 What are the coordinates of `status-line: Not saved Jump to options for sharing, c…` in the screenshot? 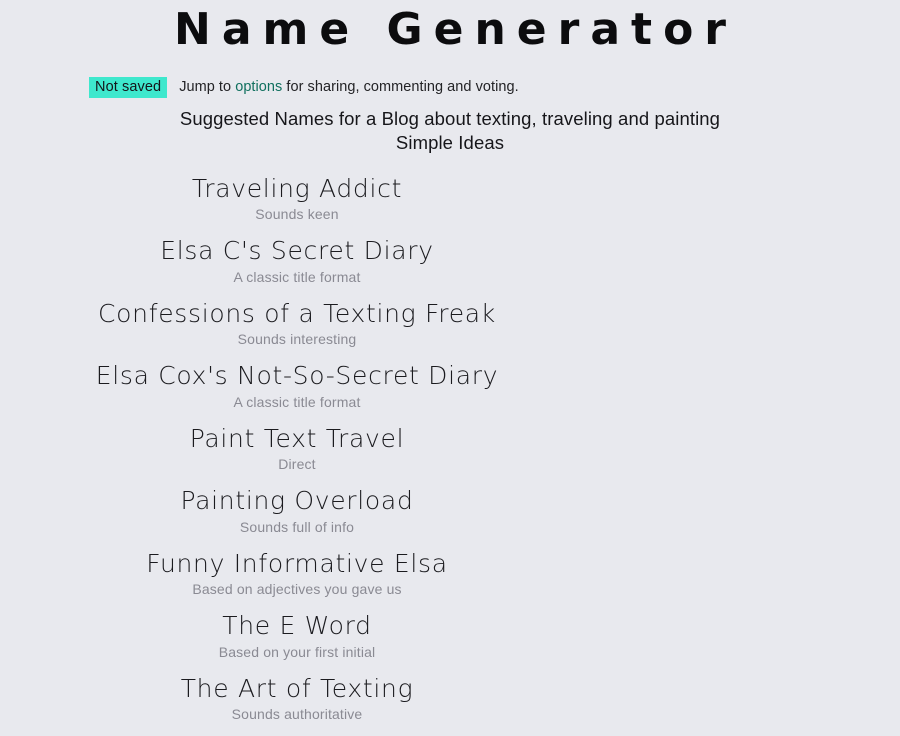 It's located at (450, 88).